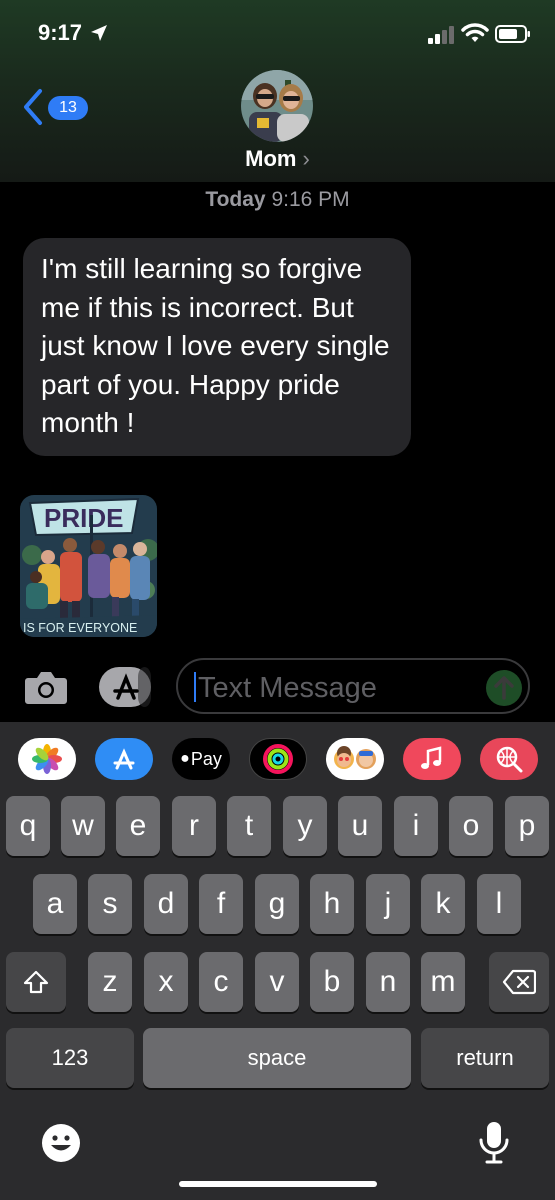 The height and width of the screenshot is (1200, 555). Describe the element at coordinates (166, 904) in the screenshot. I see `key-d: d` at that location.